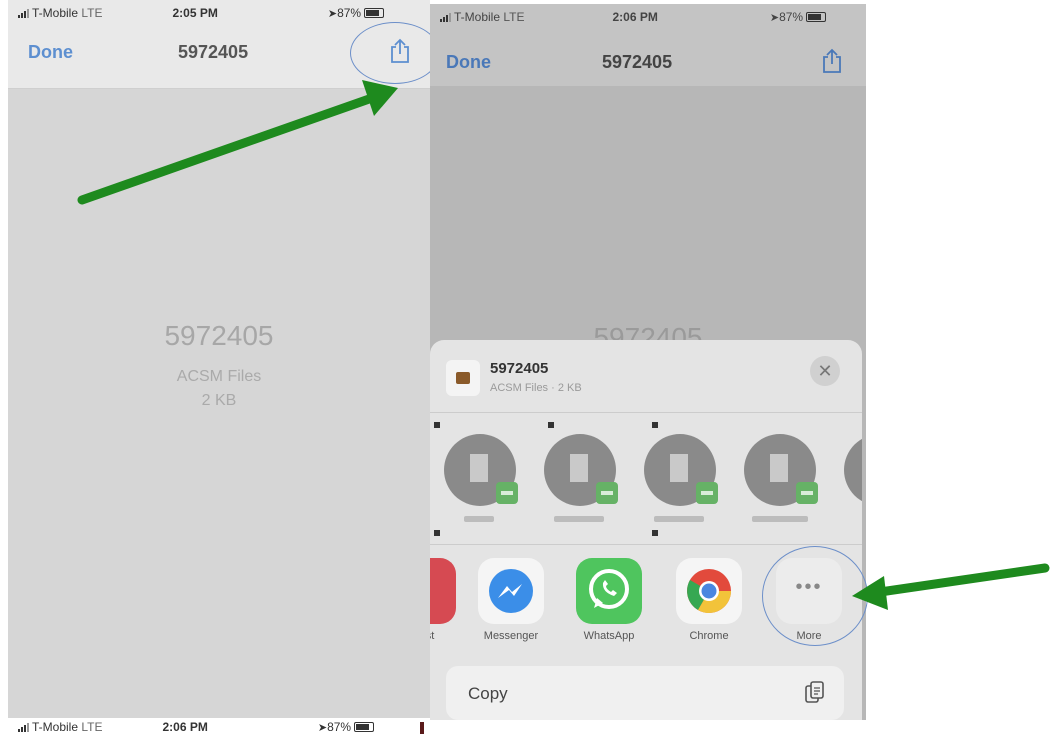 This screenshot has width=1050, height=734. What do you see at coordinates (814, 692) in the screenshot?
I see `copy-icon` at bounding box center [814, 692].